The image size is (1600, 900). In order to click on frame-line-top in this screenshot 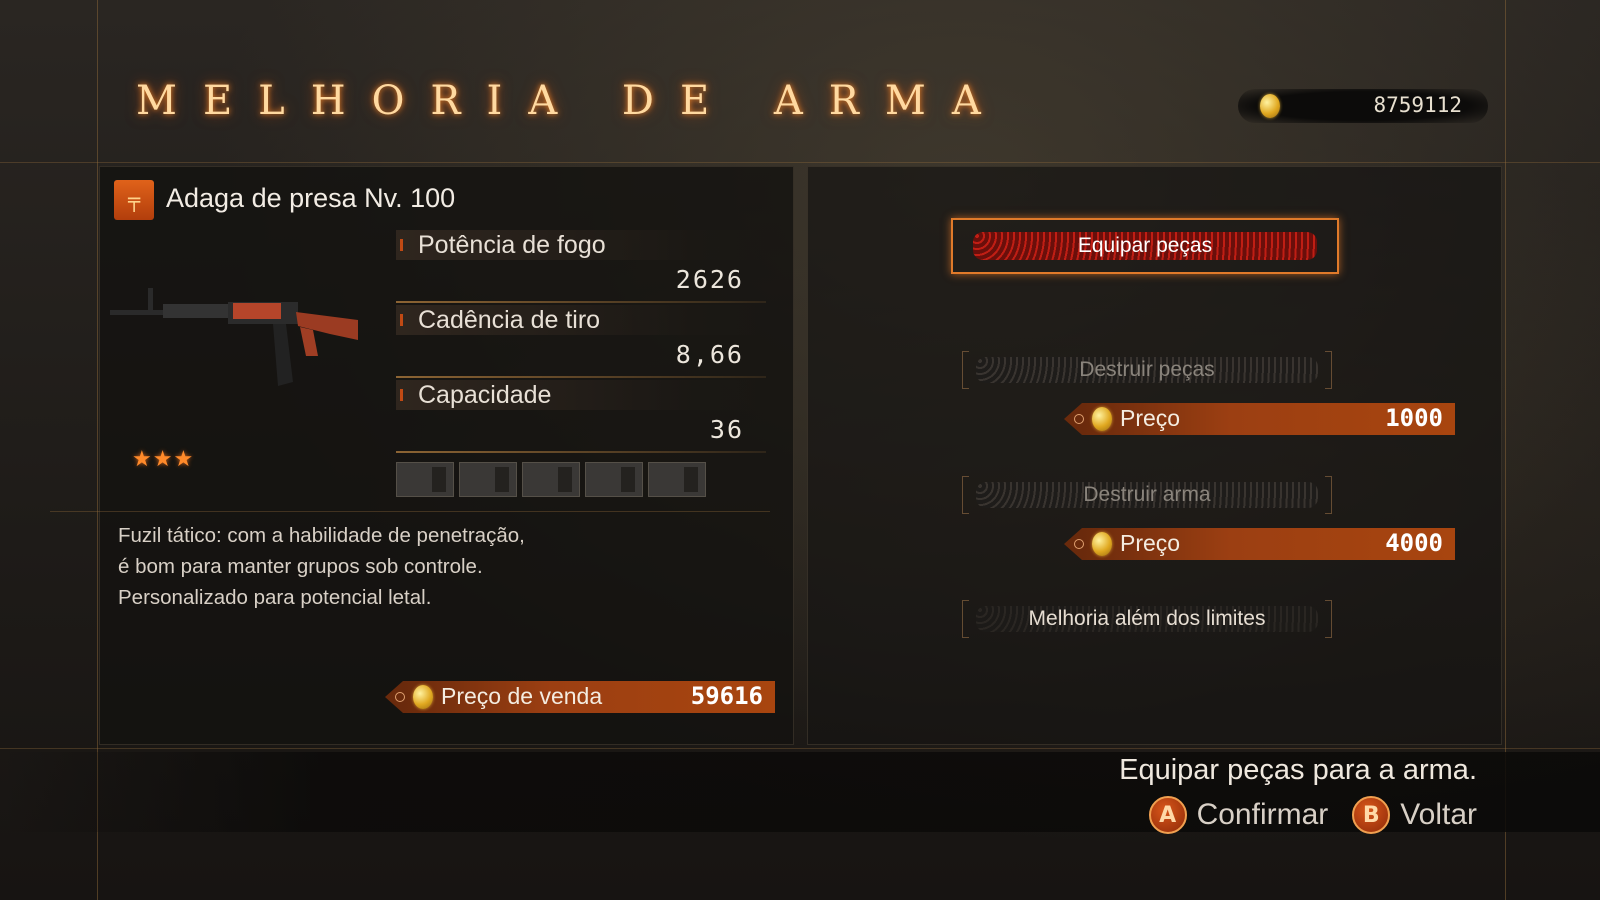, I will do `click(800, 162)`.